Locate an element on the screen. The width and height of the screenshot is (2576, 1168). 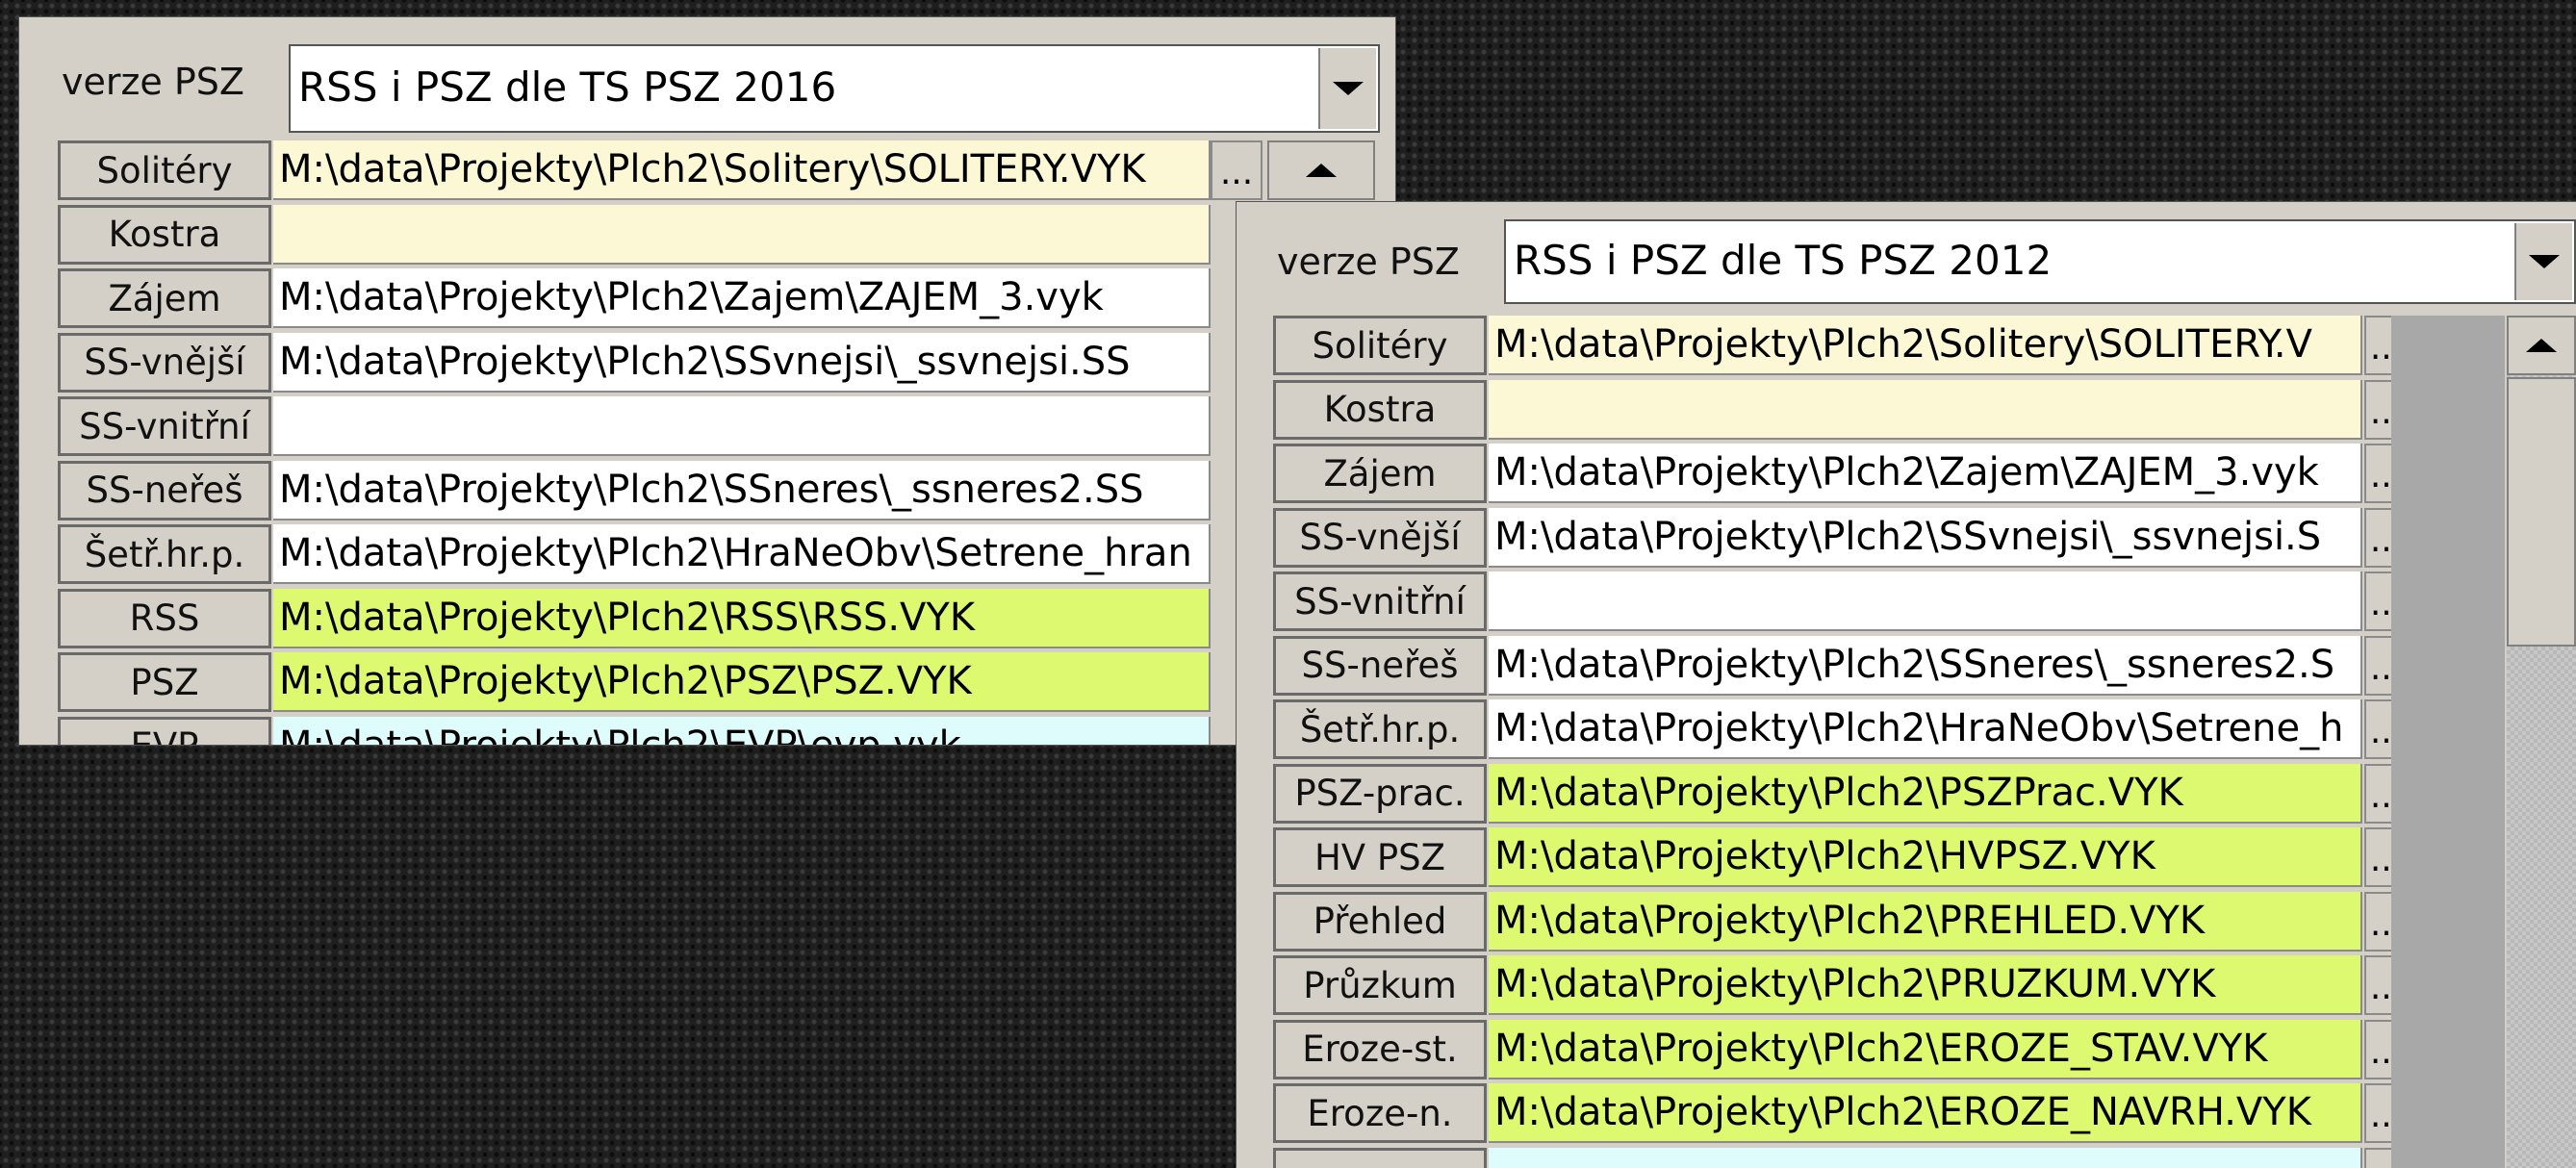
file-path-field: M:\data\Projekty\Plch2\PSZ\PSZ.VYK is located at coordinates (742, 682).